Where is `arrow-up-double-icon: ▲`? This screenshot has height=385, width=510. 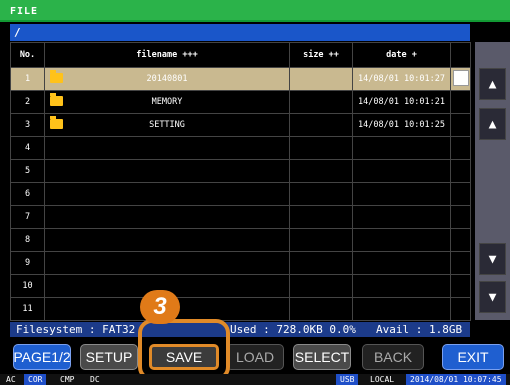 arrow-up-double-icon: ▲ is located at coordinates (492, 84).